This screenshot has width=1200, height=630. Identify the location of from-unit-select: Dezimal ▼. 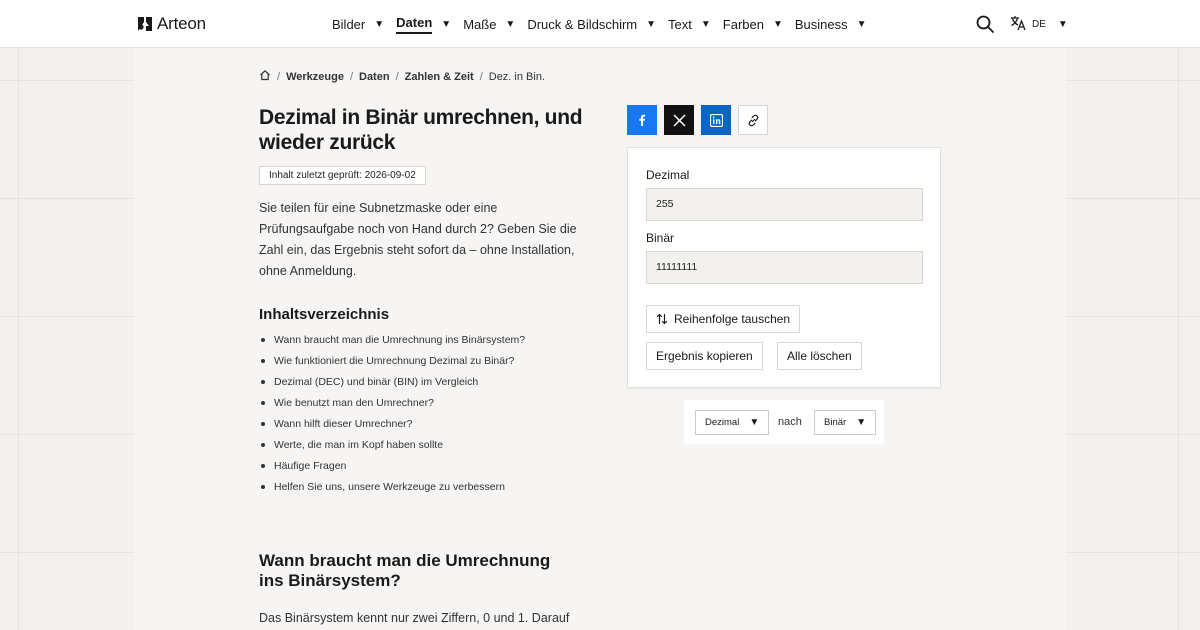
(732, 422).